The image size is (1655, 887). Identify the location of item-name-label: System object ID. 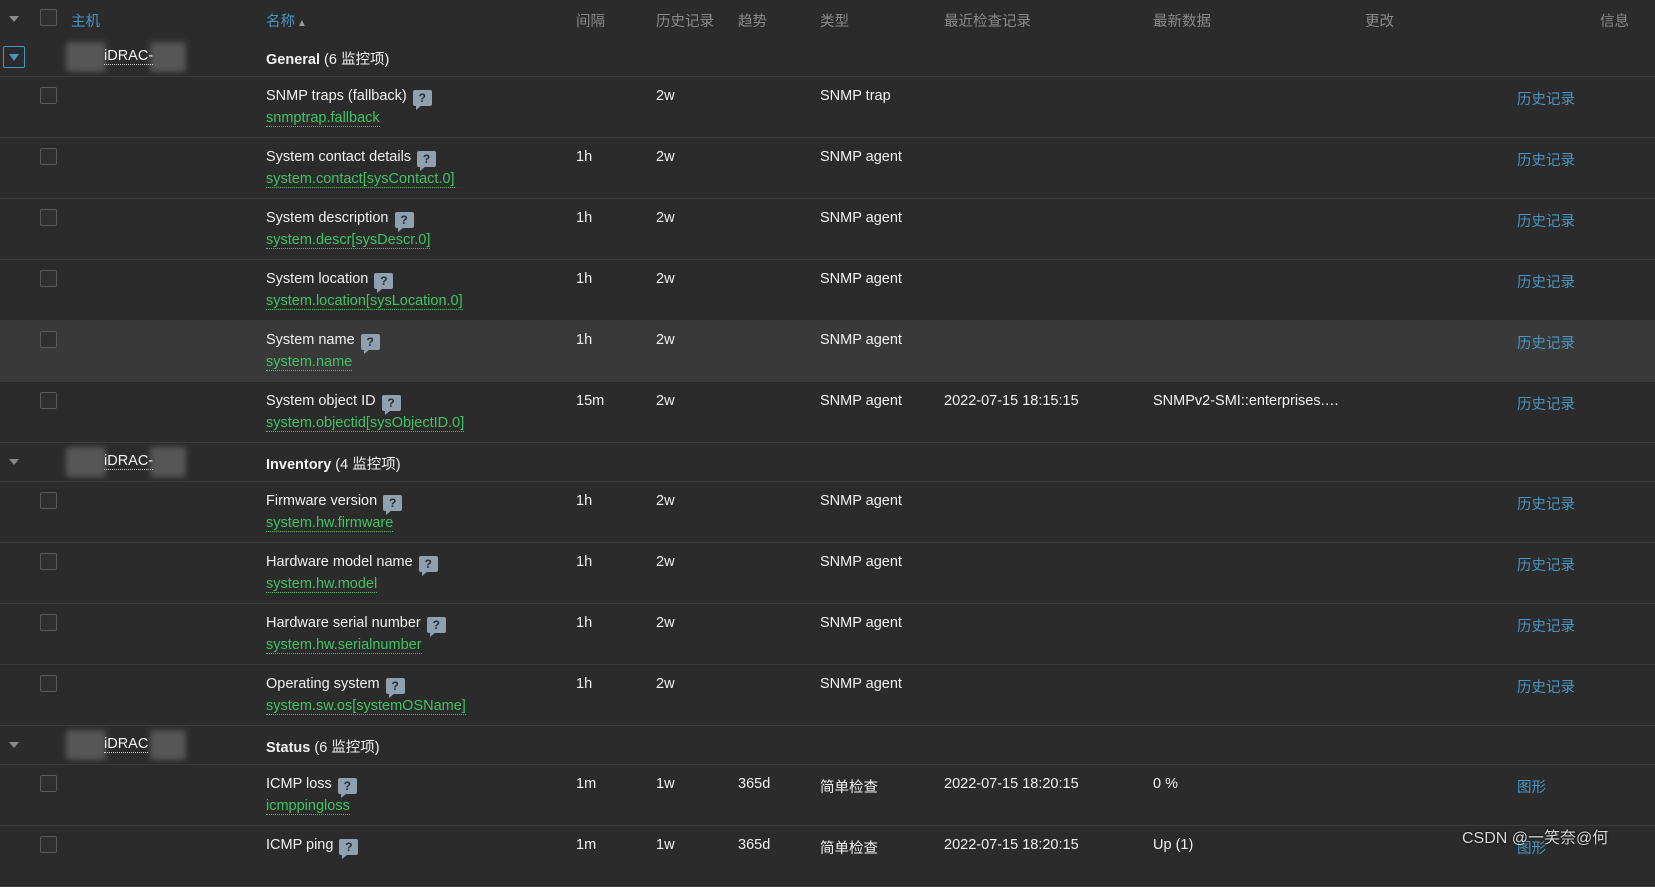
(321, 401).